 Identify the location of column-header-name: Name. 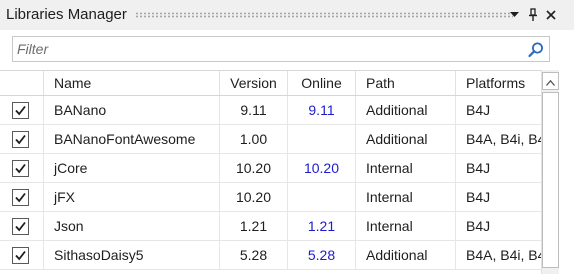
(132, 83).